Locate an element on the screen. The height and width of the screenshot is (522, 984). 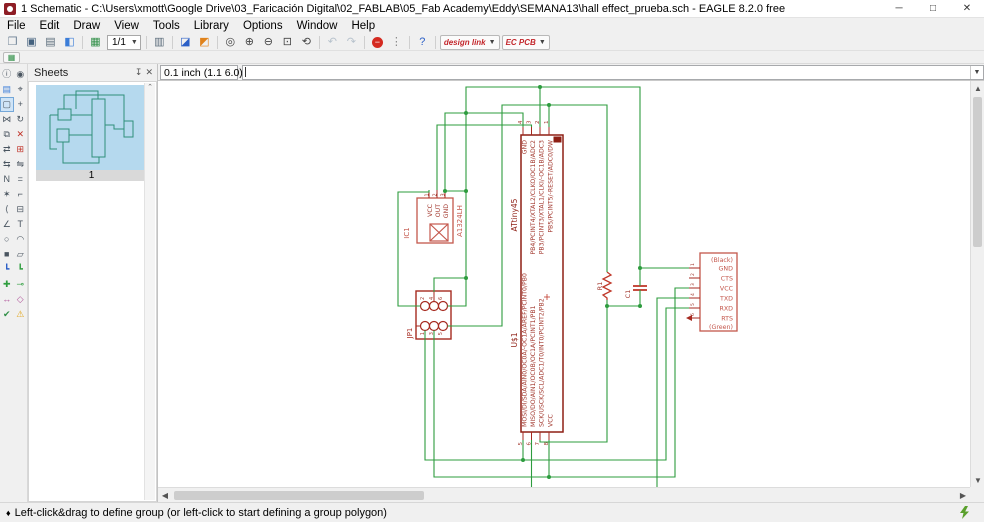
vertical-scrollbar: ▲ ▼ is located at coordinates (977, 284).